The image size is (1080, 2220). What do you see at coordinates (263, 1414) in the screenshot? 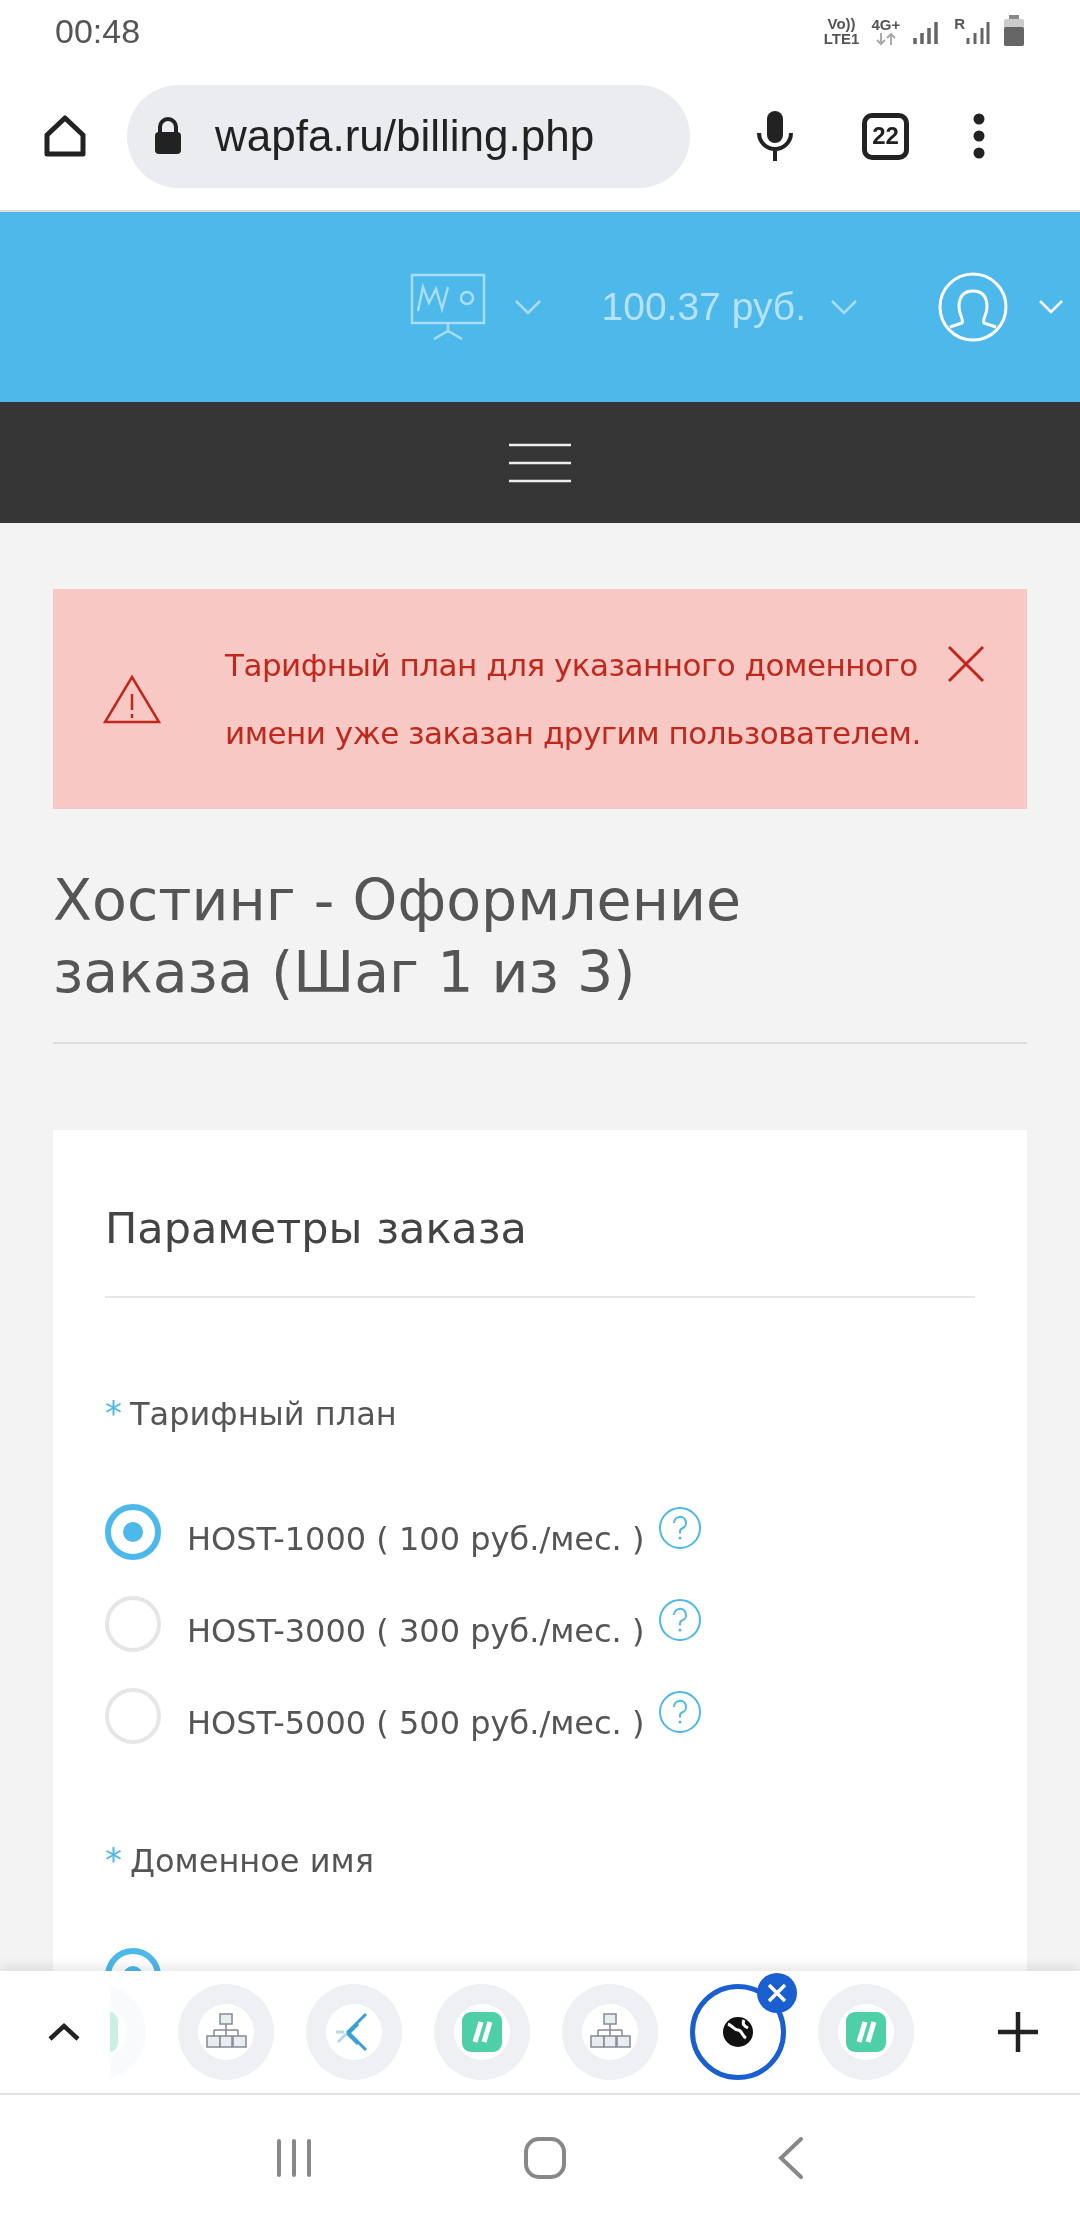
I see `field-label: Тарифный план` at bounding box center [263, 1414].